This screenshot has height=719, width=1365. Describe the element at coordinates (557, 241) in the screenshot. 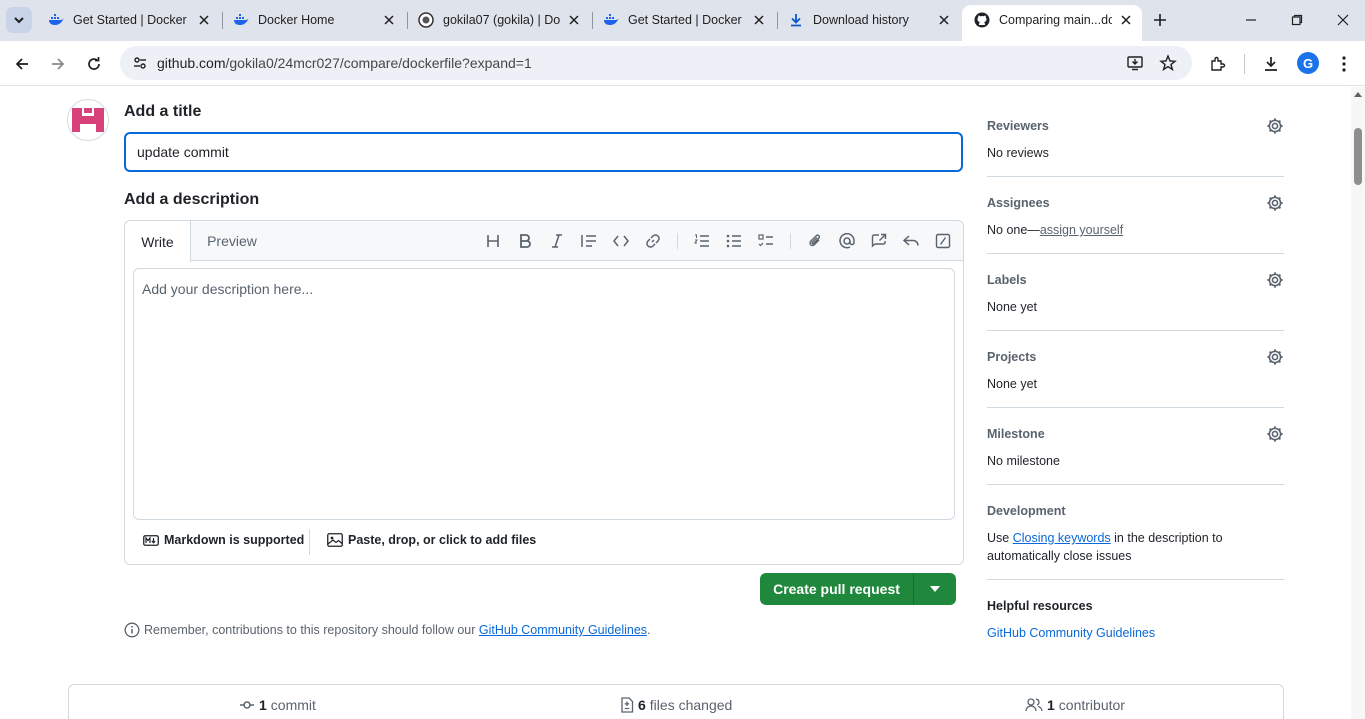

I see `italic-icon` at that location.